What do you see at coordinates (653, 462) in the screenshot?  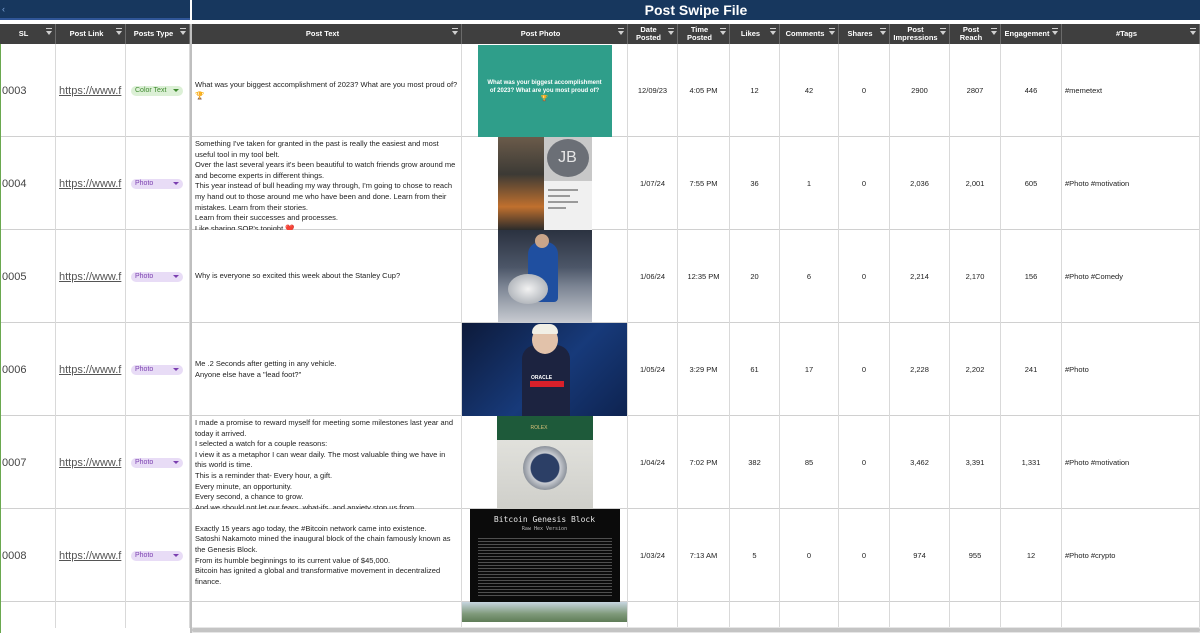 I see `date-cell: 1/04/24` at bounding box center [653, 462].